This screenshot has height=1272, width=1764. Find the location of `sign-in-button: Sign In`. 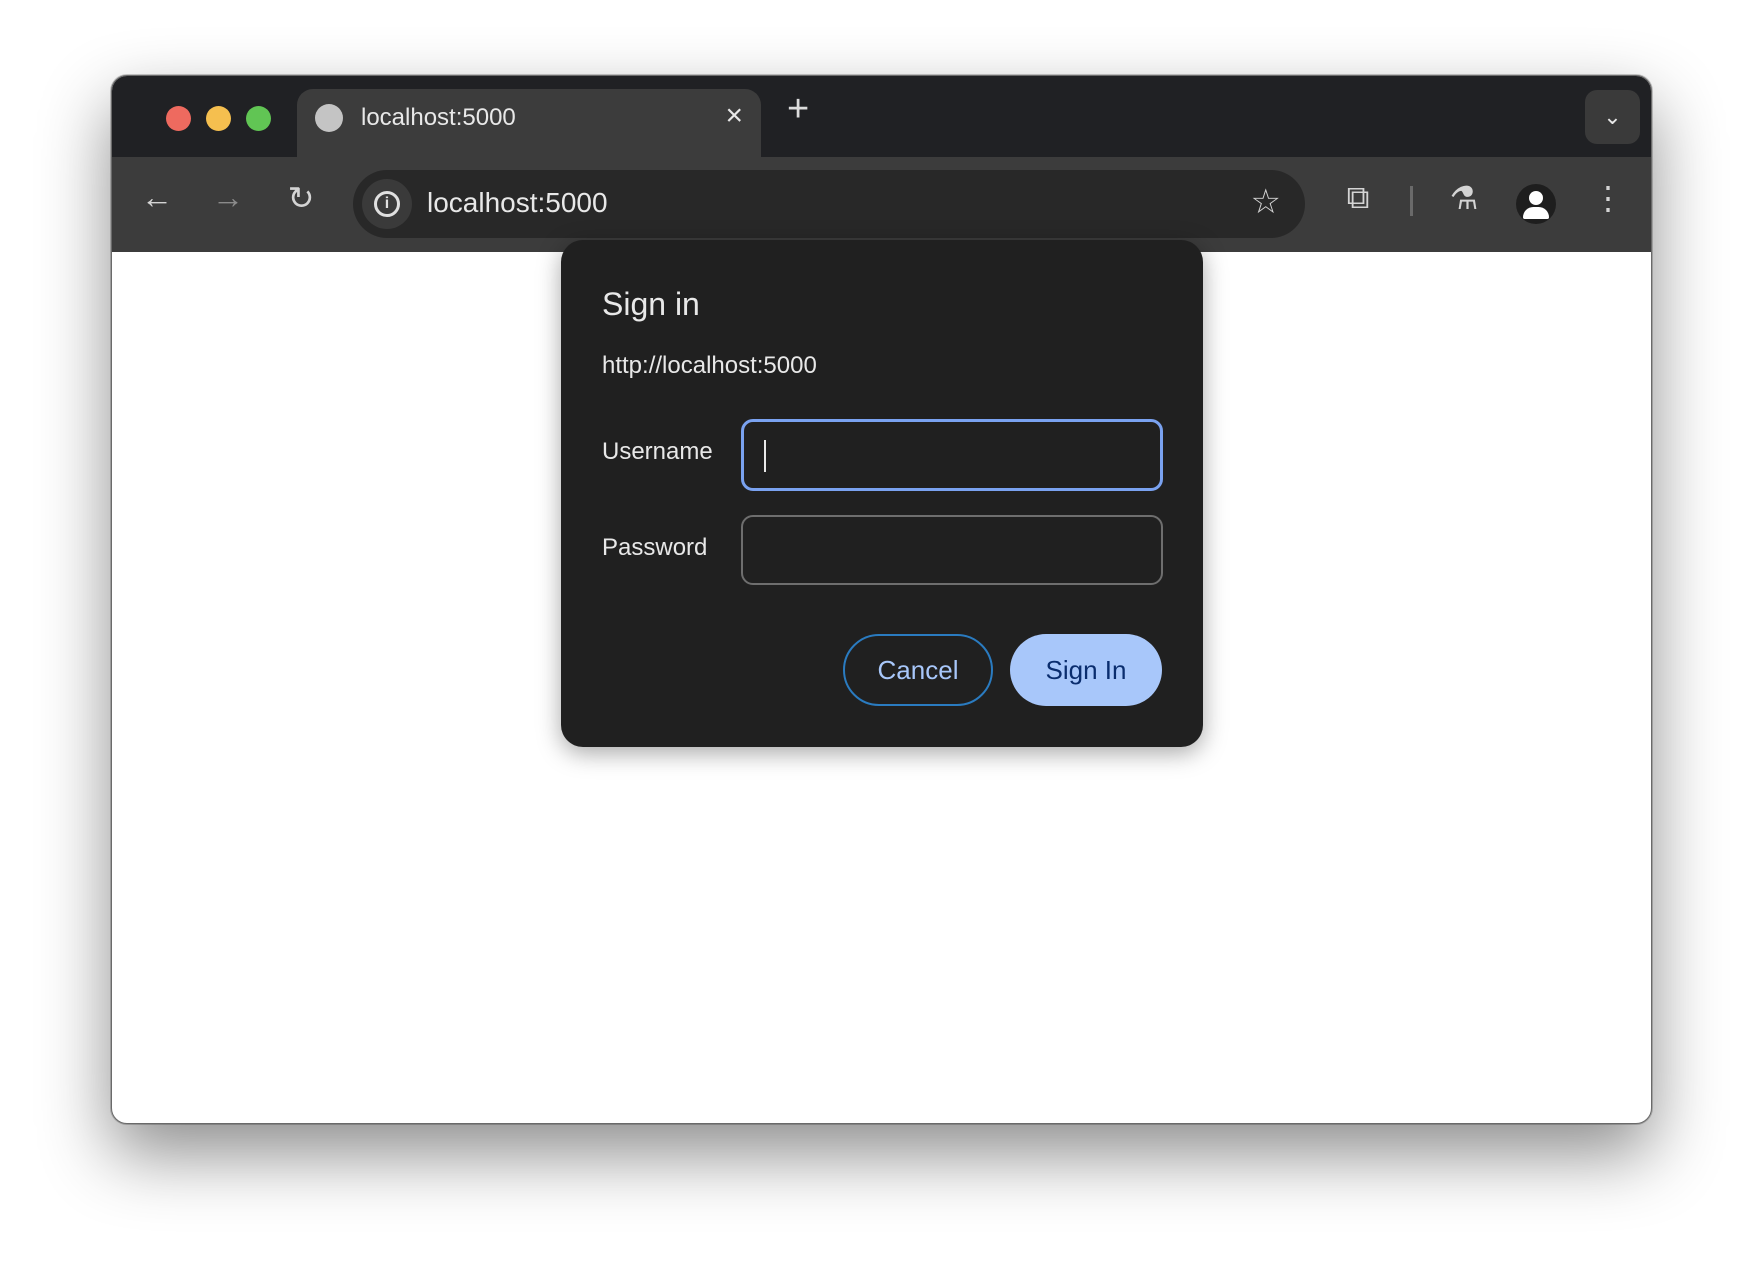

sign-in-button: Sign In is located at coordinates (1086, 670).